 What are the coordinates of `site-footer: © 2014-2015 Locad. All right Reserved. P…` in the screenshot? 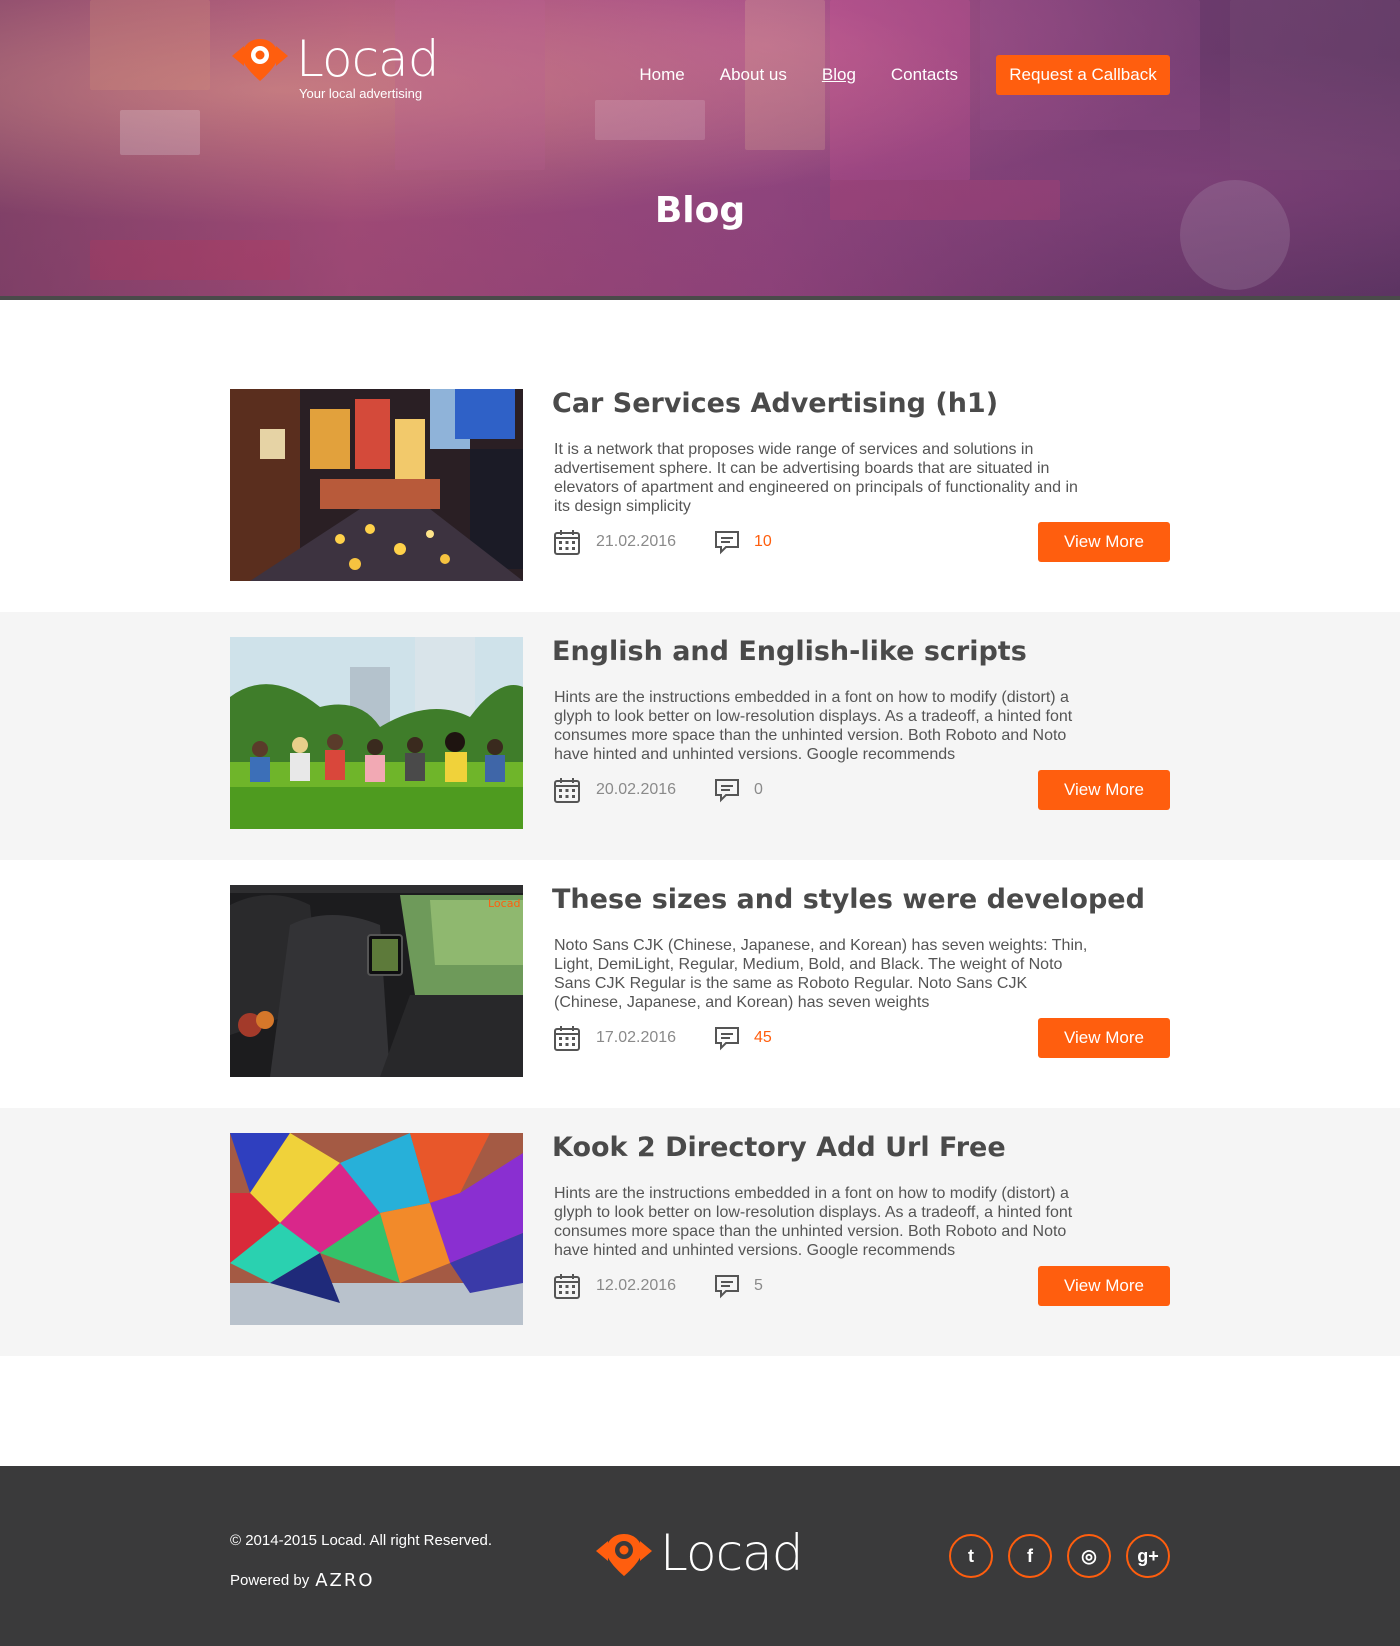 It's located at (700, 1556).